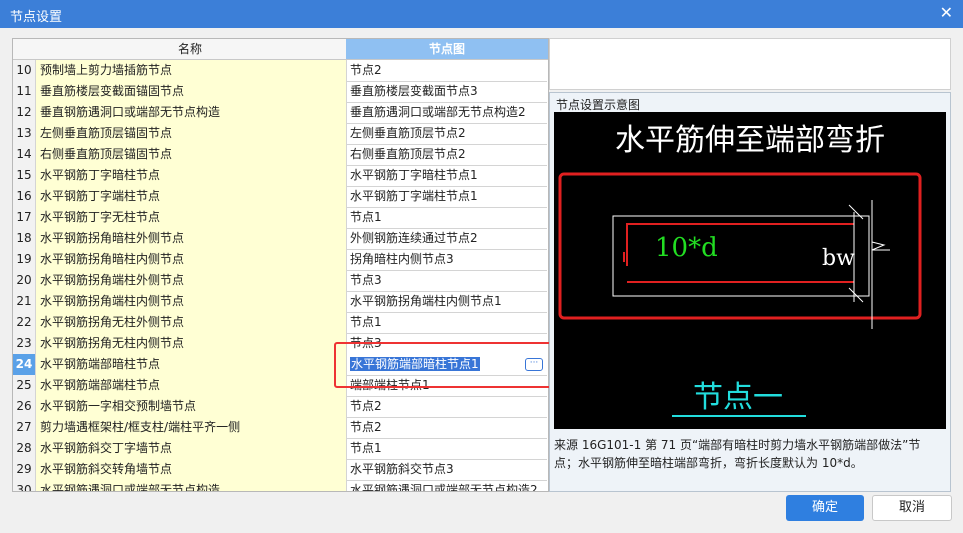 This screenshot has height=533, width=963. I want to click on table-row: 26 水平钢筋一字相交预制墙节点 节点2, so click(280, 407).